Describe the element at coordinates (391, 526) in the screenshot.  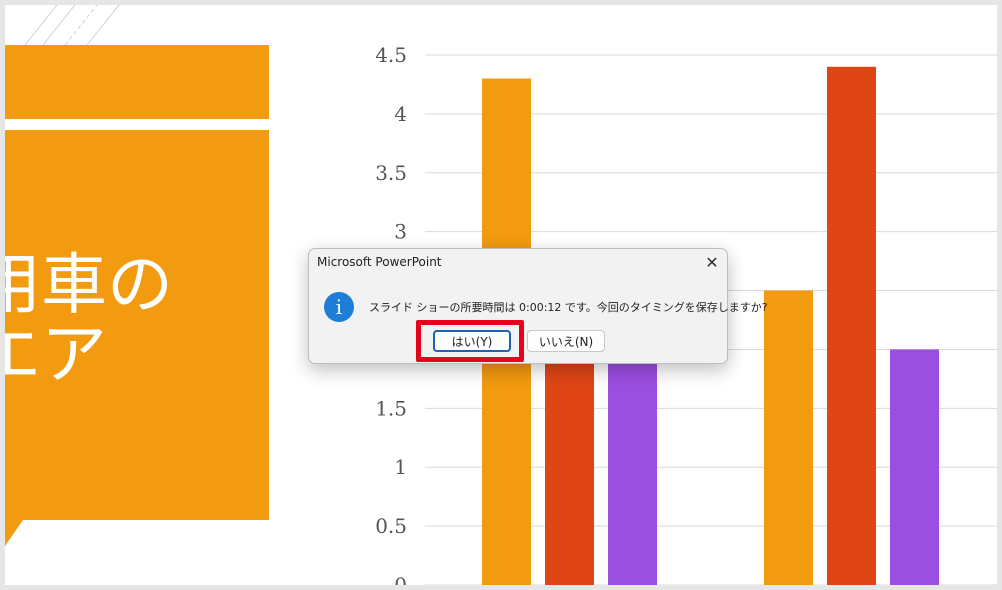
I see `y-tick-label: 0.5` at that location.